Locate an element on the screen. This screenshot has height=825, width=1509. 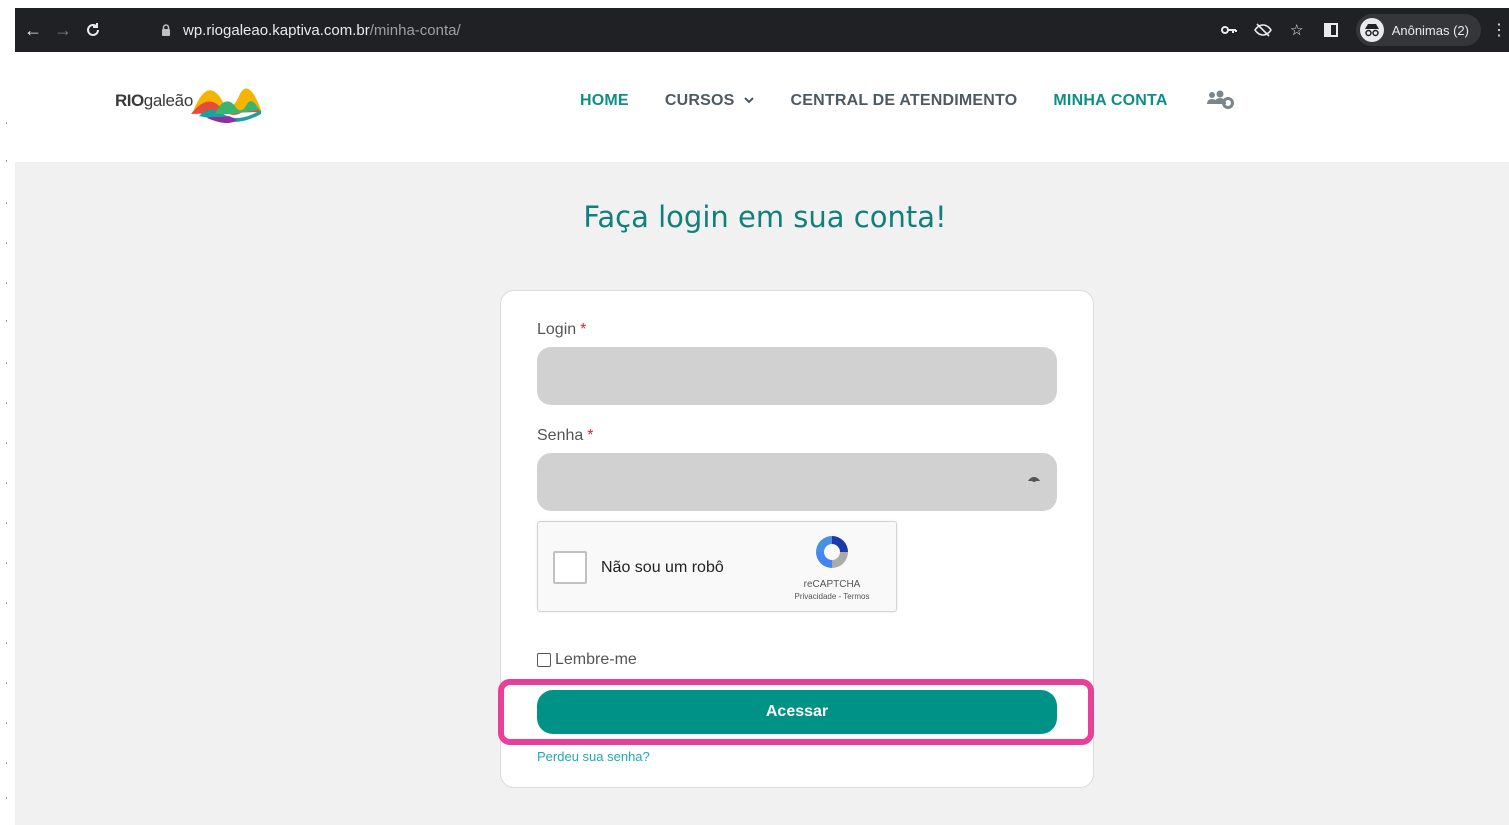
incognito-icon is located at coordinates (1371, 30).